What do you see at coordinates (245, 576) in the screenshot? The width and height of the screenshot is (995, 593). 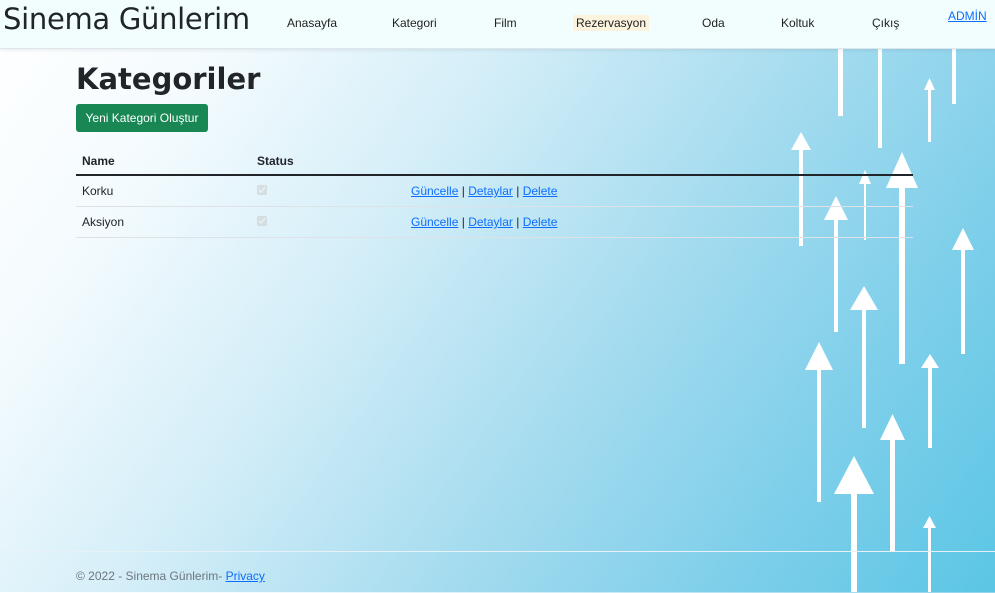 I see `privacy-link: Privacy` at bounding box center [245, 576].